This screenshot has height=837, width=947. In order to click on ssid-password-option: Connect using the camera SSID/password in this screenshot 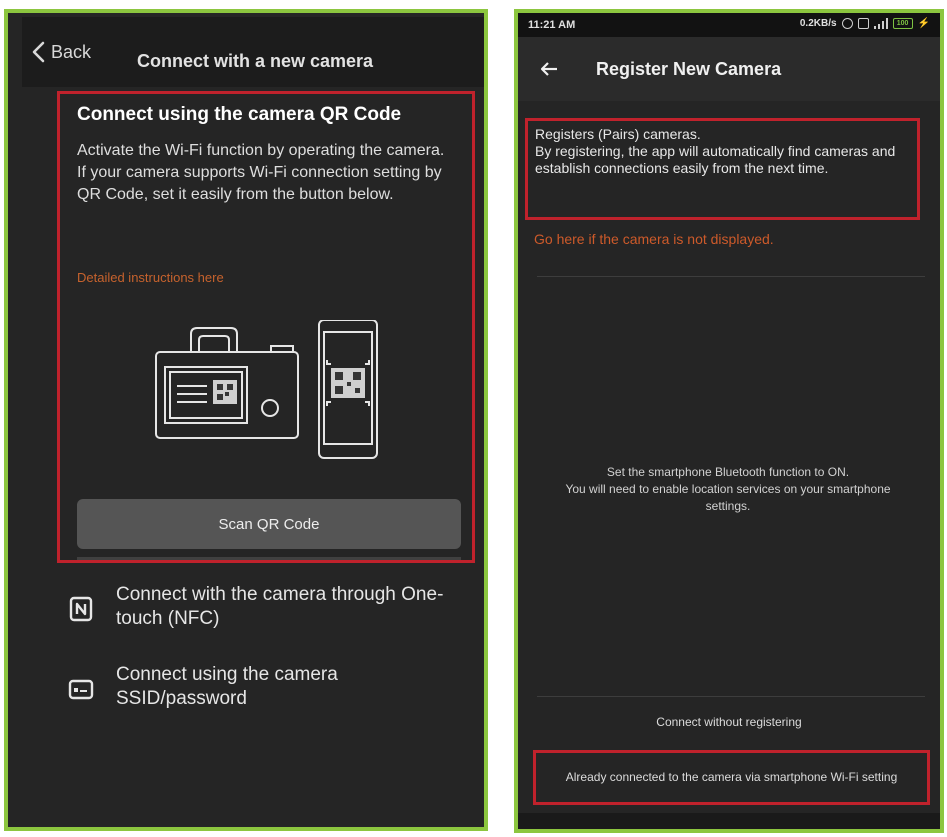, I will do `click(257, 687)`.